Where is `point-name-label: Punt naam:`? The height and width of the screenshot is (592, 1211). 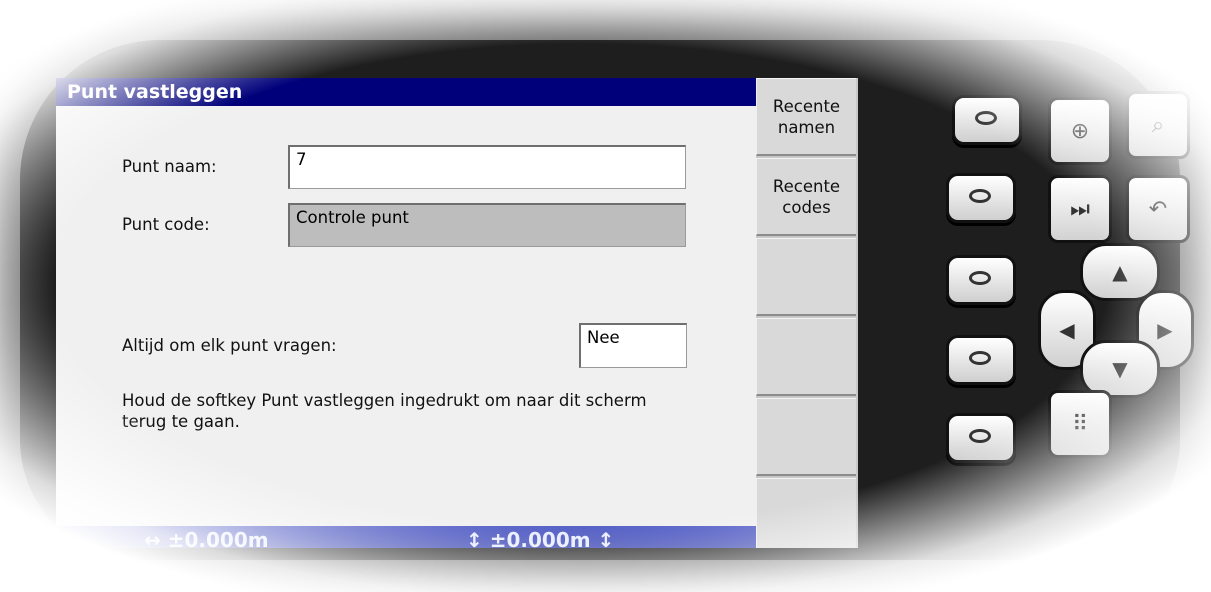
point-name-label: Punt naam: is located at coordinates (169, 166).